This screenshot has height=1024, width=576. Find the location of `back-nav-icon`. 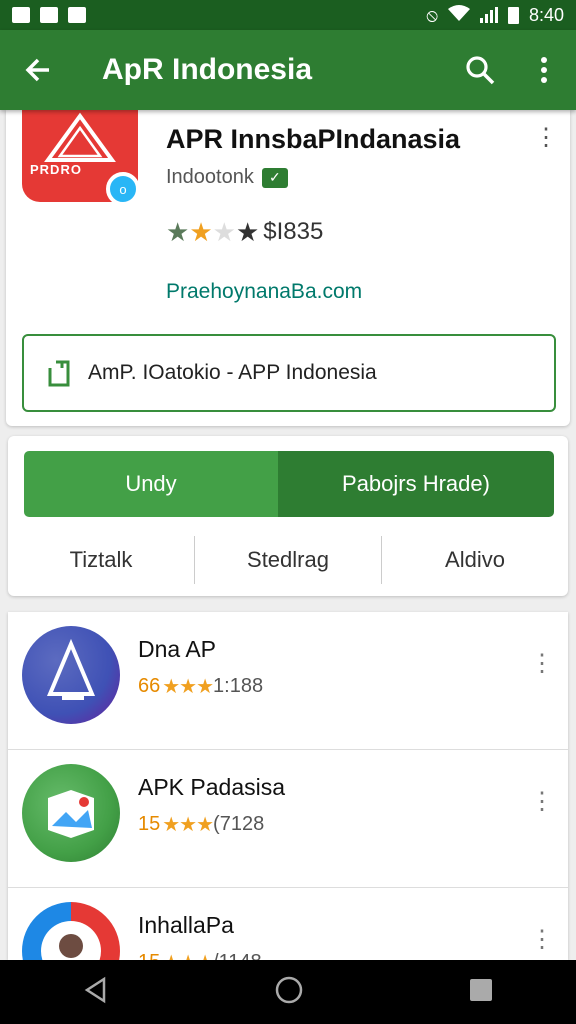

back-nav-icon is located at coordinates (96, 992).